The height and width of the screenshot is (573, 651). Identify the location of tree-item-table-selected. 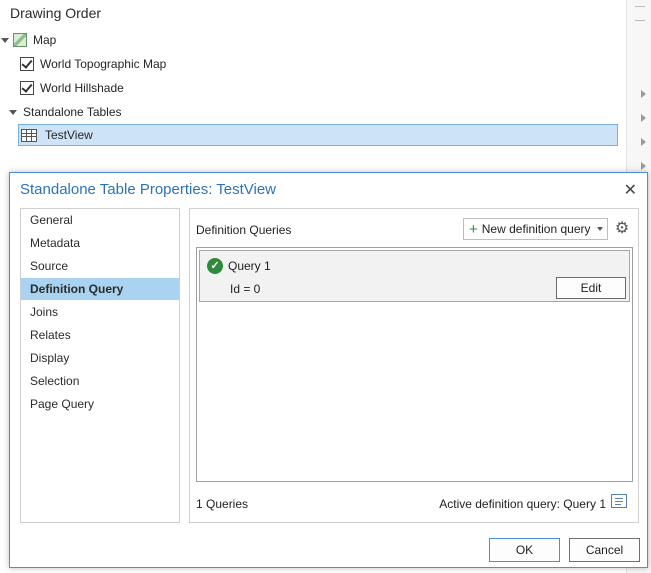
(318, 135).